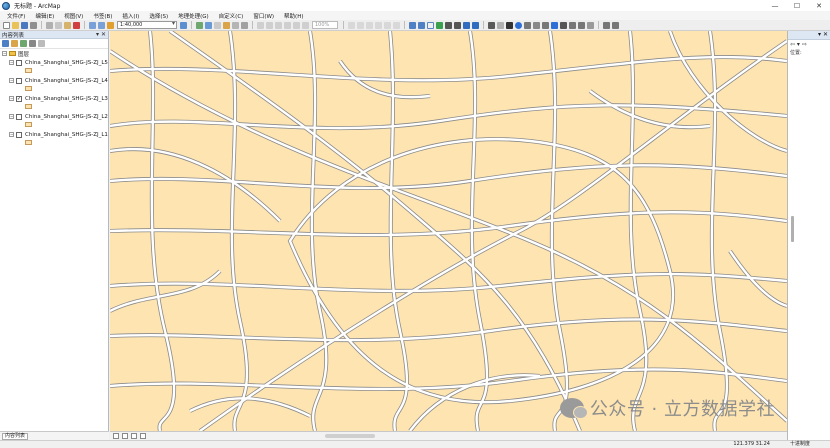  Describe the element at coordinates (76, 25) in the screenshot. I see `delete-icon` at that location.